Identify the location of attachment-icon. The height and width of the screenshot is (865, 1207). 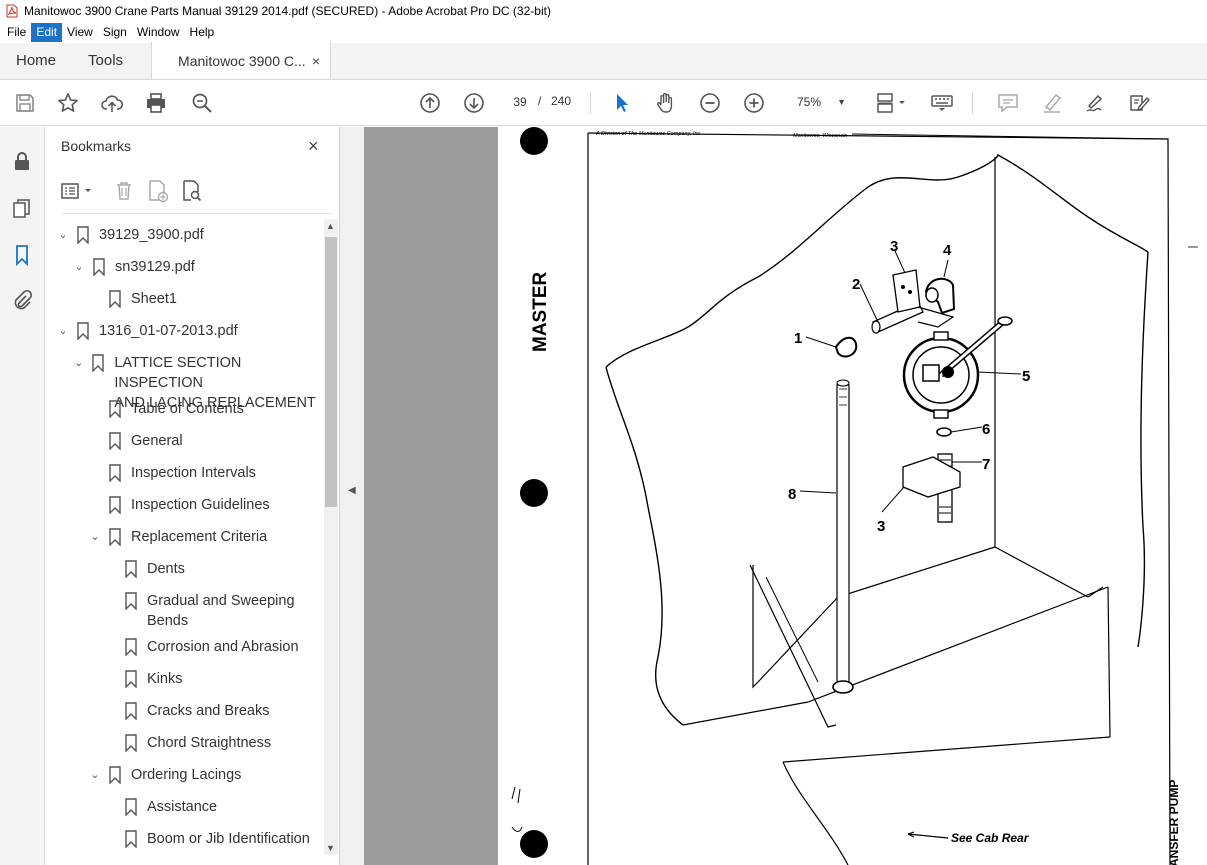
(22, 300).